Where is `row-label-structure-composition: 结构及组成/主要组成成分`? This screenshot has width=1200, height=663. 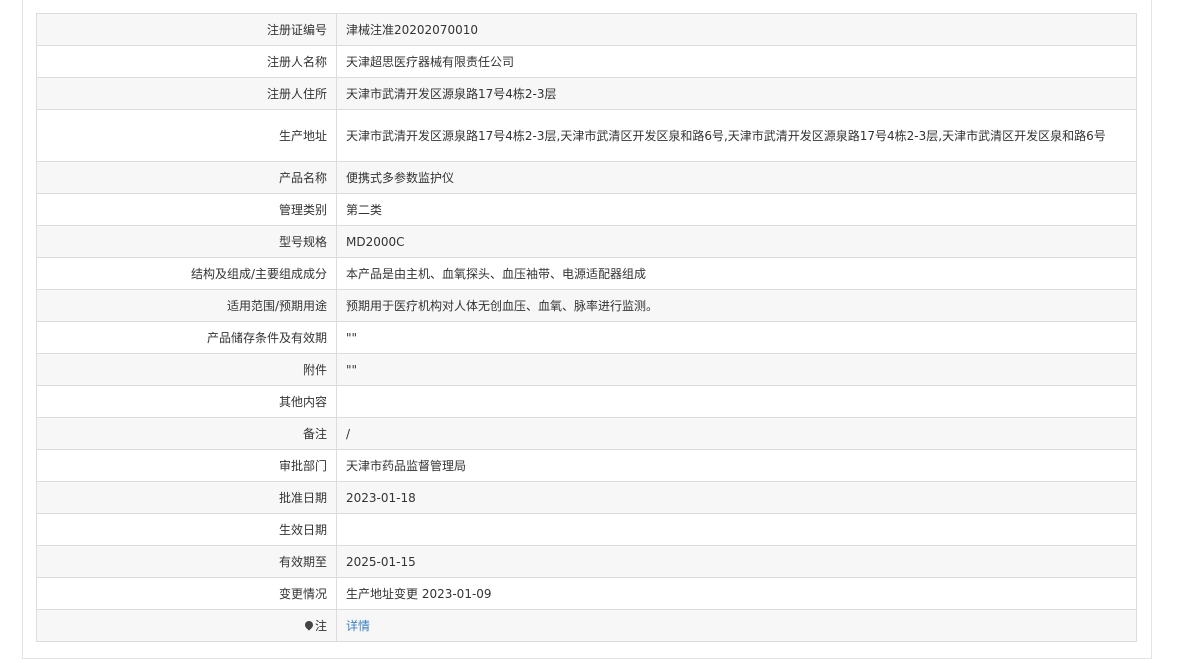
row-label-structure-composition: 结构及组成/主要组成成分 is located at coordinates (186, 273).